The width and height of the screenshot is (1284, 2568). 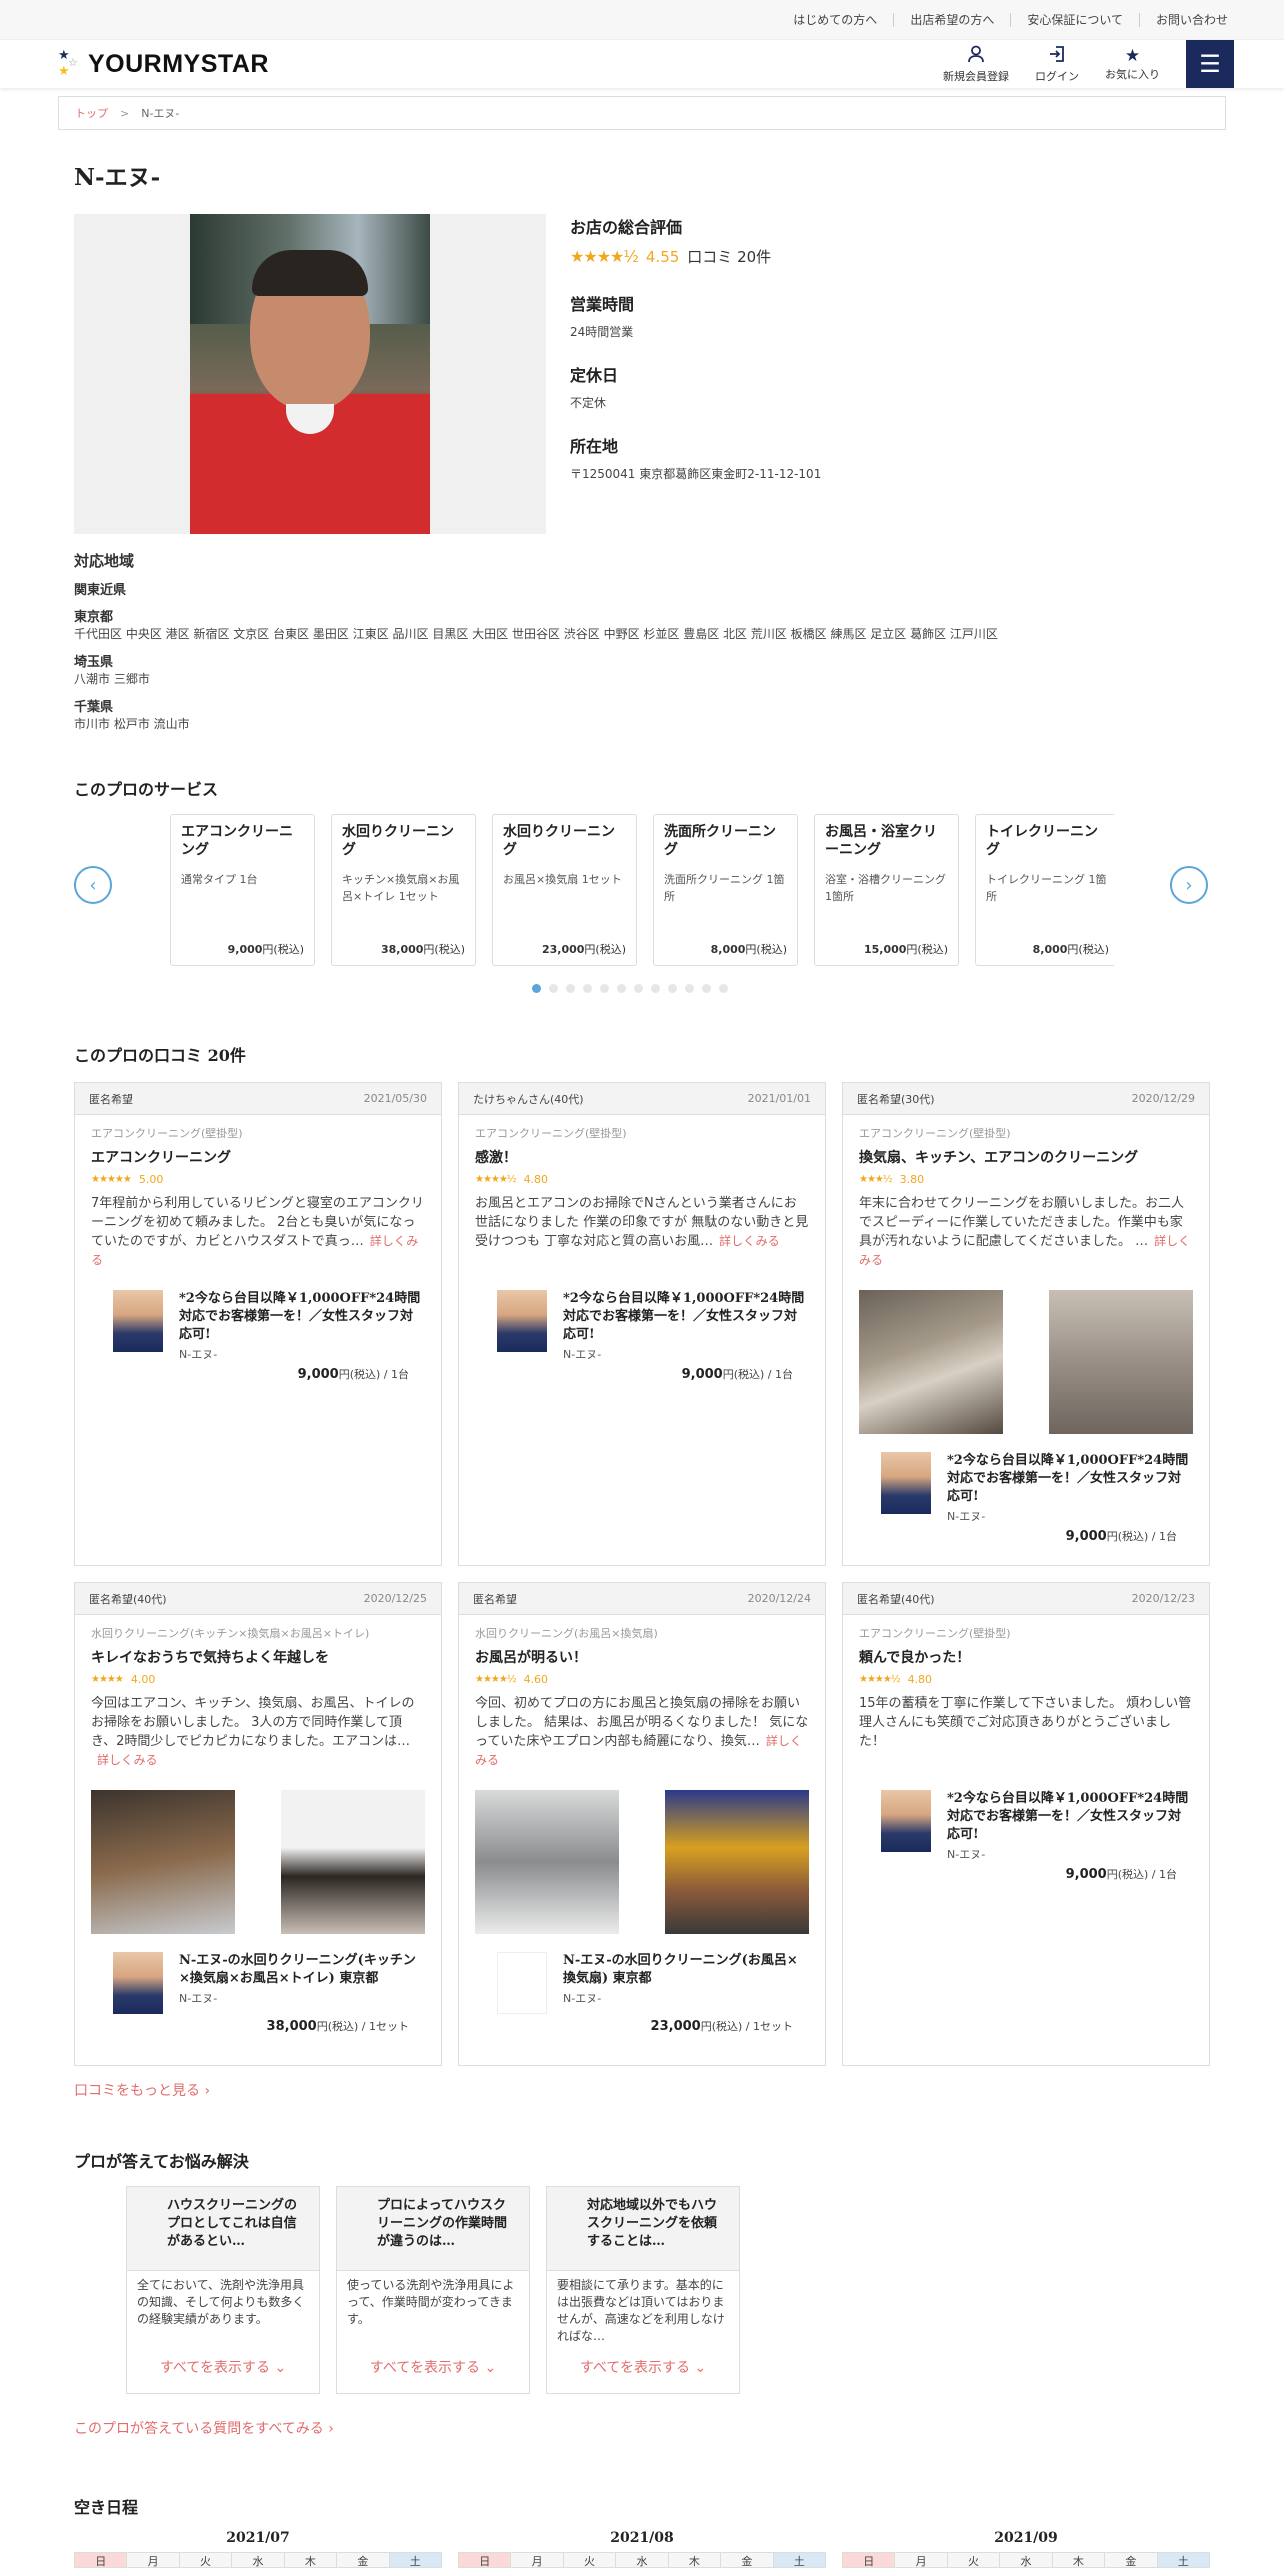 I want to click on rating-stars-icon: ★★★★½, so click(x=604, y=256).